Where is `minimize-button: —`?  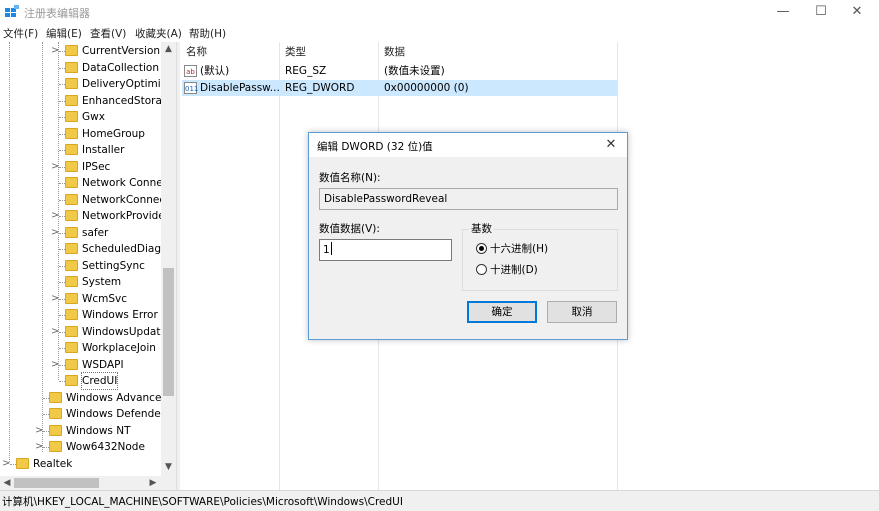
minimize-button: — is located at coordinates (783, 12).